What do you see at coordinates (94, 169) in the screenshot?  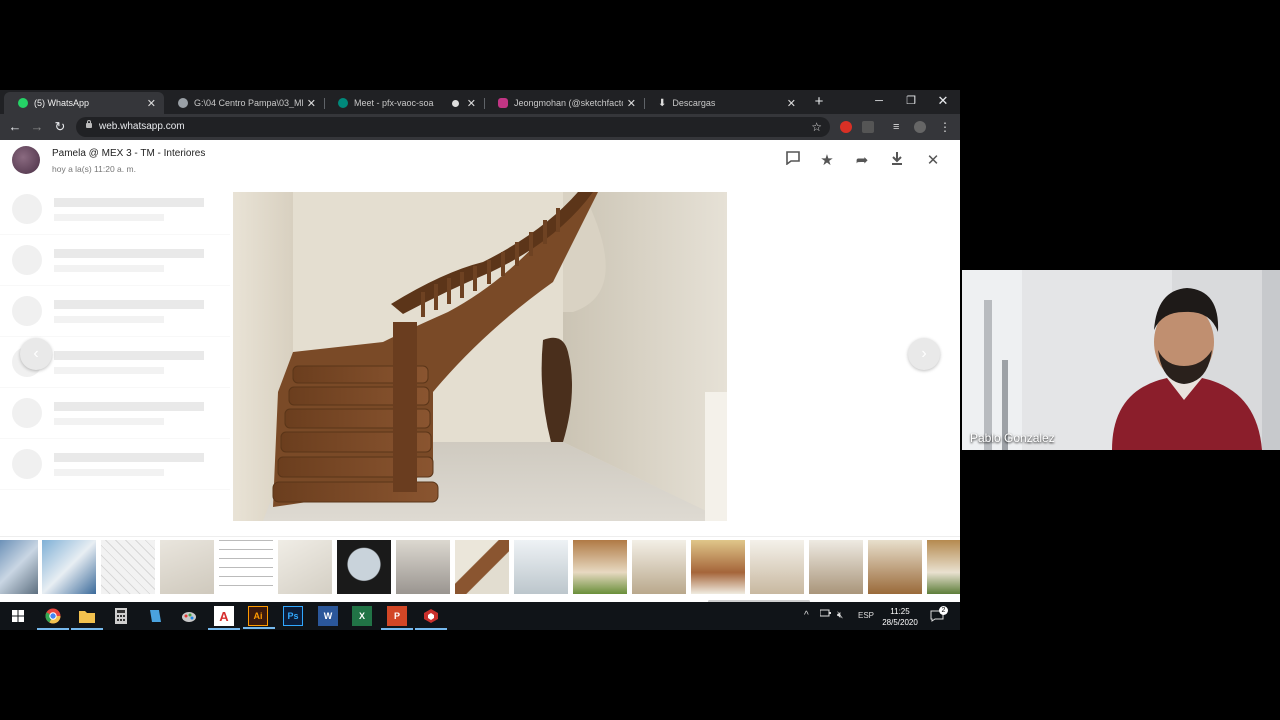 I see `message-timestamp: hoy a la(s) 11:20 a. m.` at bounding box center [94, 169].